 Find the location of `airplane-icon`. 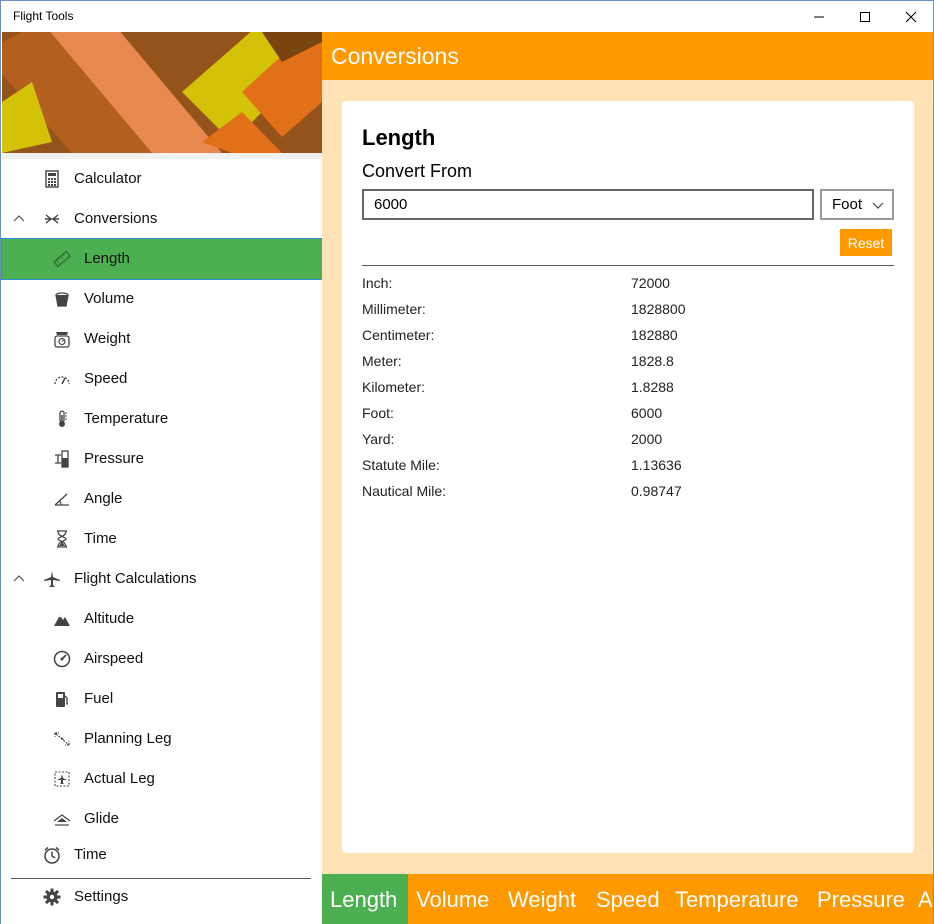

airplane-icon is located at coordinates (52, 579).